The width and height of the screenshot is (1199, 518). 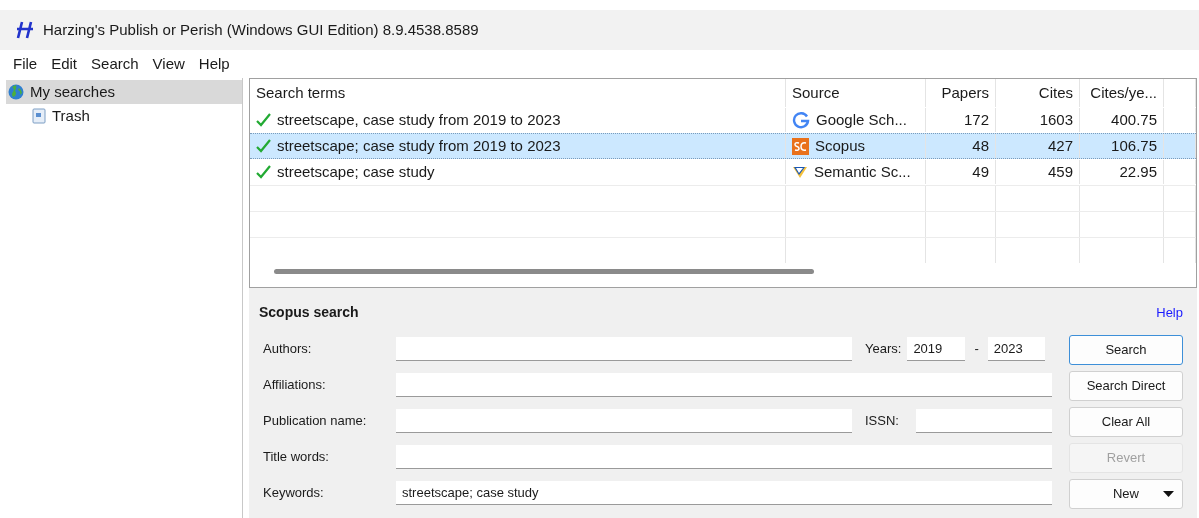 What do you see at coordinates (856, 93) in the screenshot?
I see `column-header: Source` at bounding box center [856, 93].